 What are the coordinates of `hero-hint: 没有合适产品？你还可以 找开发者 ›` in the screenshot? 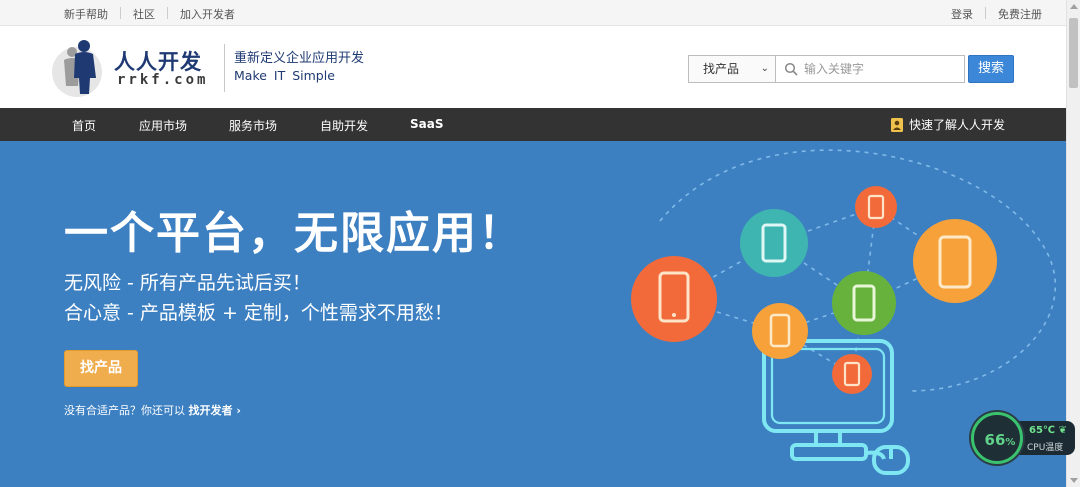 It's located at (152, 410).